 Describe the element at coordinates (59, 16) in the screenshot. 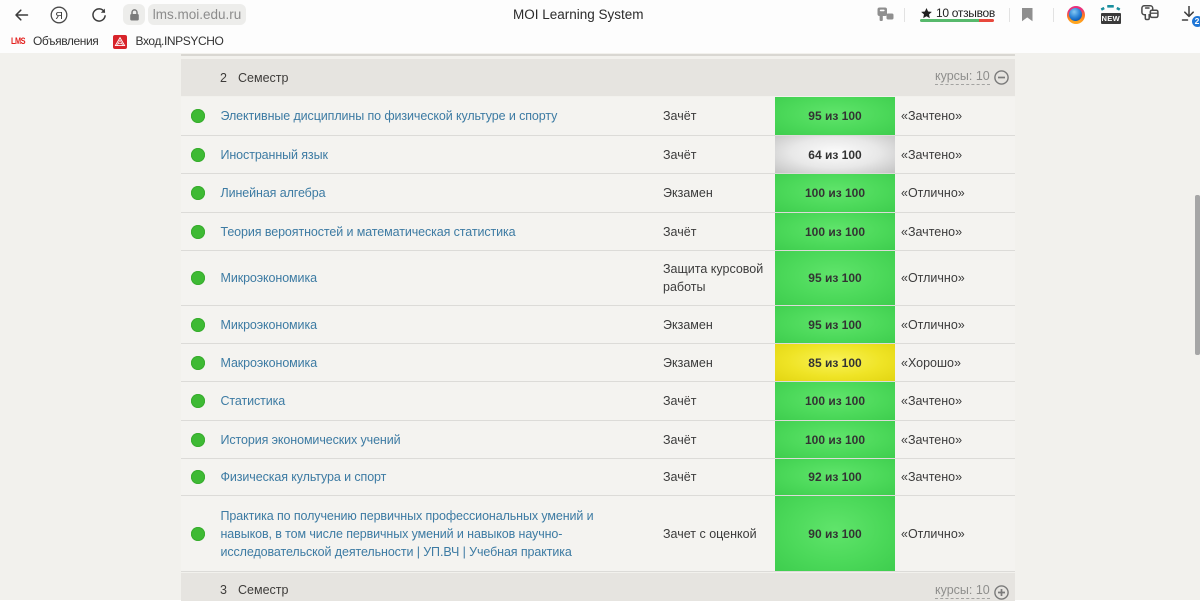

I see `svg-text: Я` at that location.